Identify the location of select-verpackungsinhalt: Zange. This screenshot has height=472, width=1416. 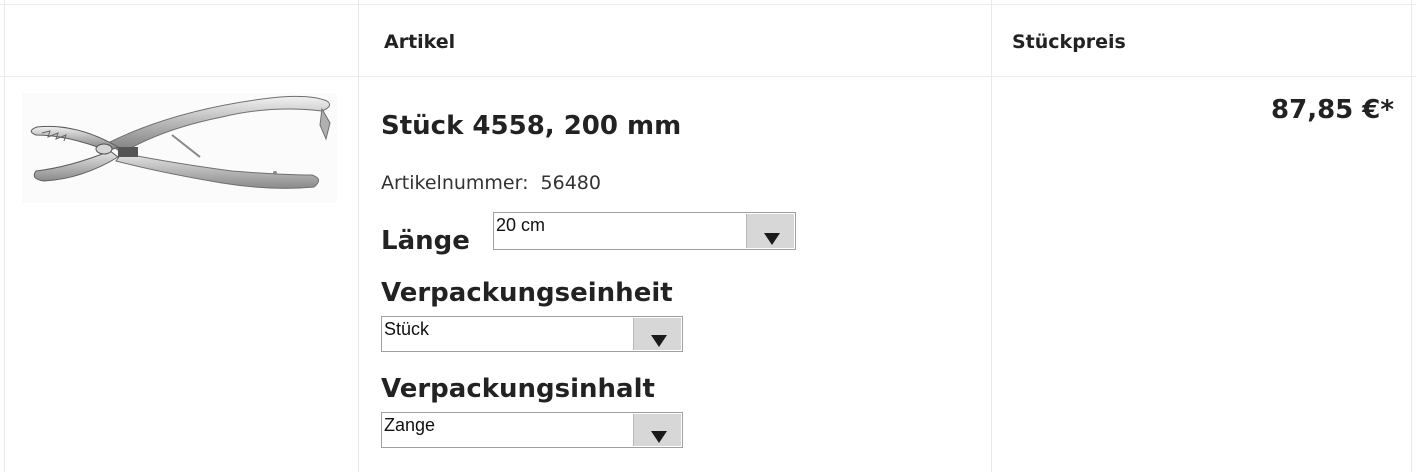
(532, 430).